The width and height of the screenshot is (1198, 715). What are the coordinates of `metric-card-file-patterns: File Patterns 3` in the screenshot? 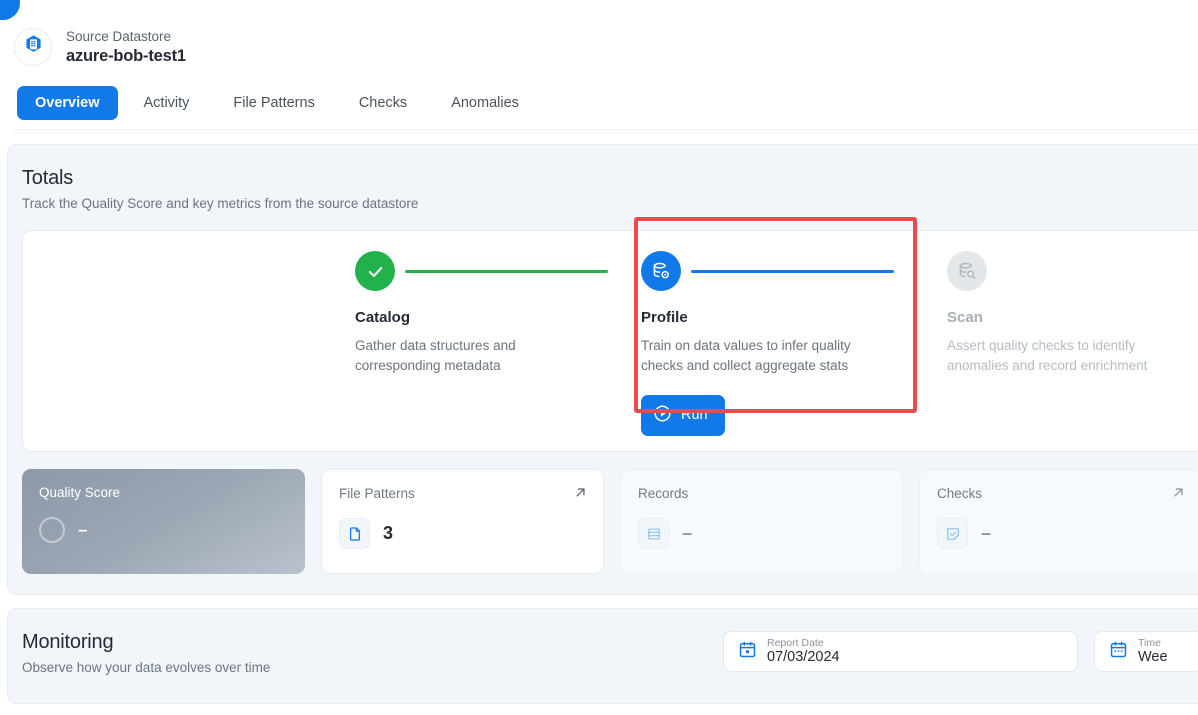 It's located at (462, 522).